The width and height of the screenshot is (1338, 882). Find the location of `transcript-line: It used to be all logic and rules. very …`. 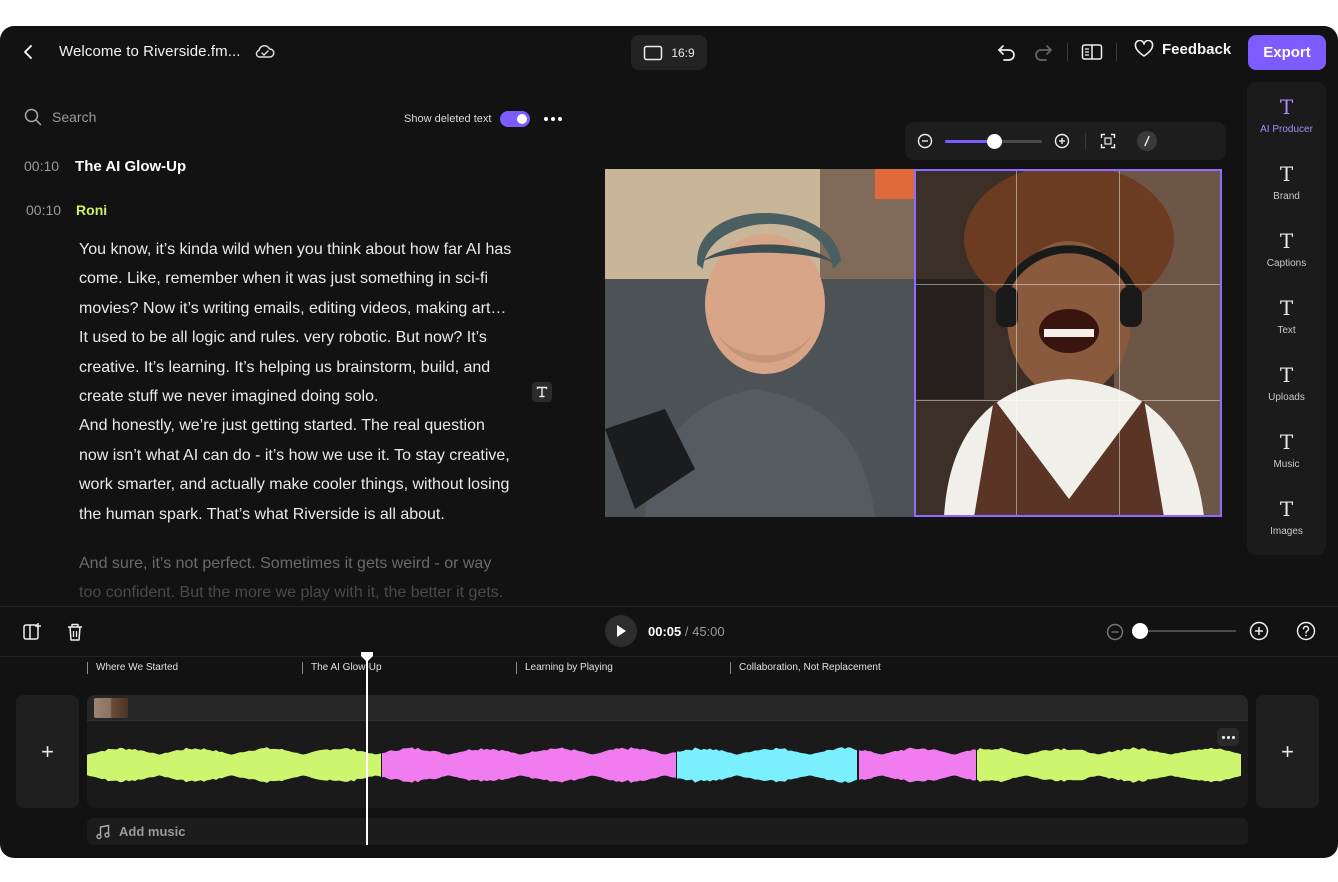

transcript-line: It used to be all logic and rules. very … is located at coordinates (316, 337).